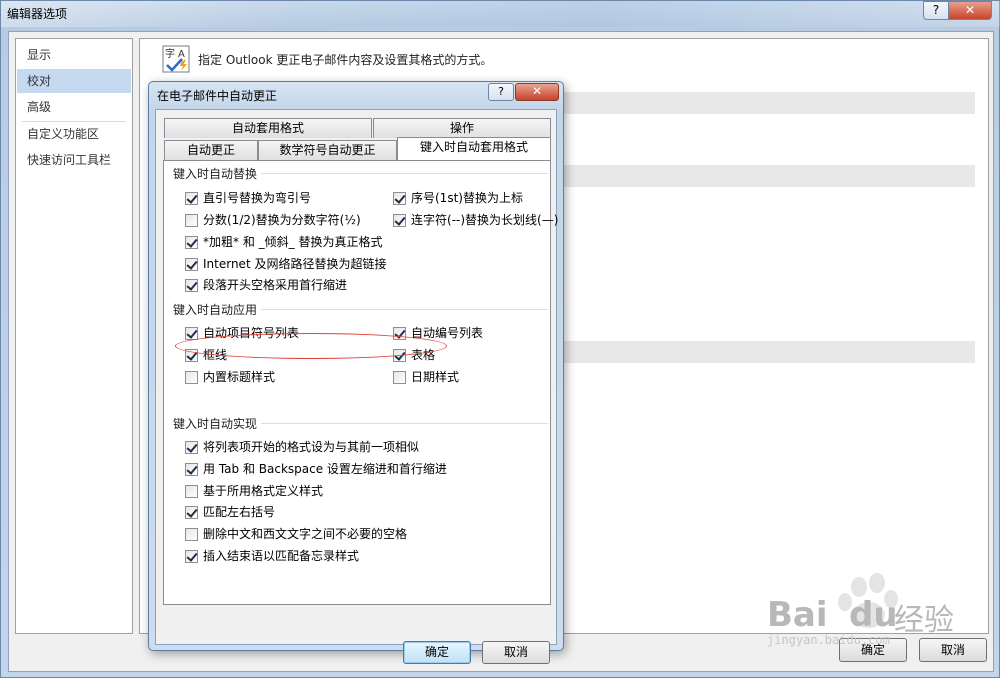 The image size is (1000, 678). What do you see at coordinates (217, 173) in the screenshot?
I see `group-label-replace: 键入时自动替换` at bounding box center [217, 173].